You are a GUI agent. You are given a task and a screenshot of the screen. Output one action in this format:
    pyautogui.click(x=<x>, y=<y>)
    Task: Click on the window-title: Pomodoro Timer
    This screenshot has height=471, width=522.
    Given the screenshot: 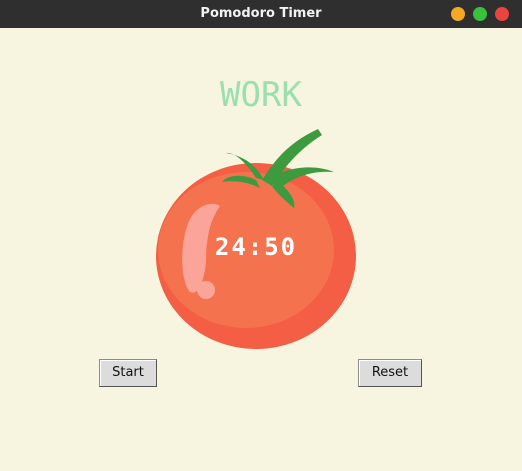 What is the action you would take?
    pyautogui.click(x=261, y=13)
    